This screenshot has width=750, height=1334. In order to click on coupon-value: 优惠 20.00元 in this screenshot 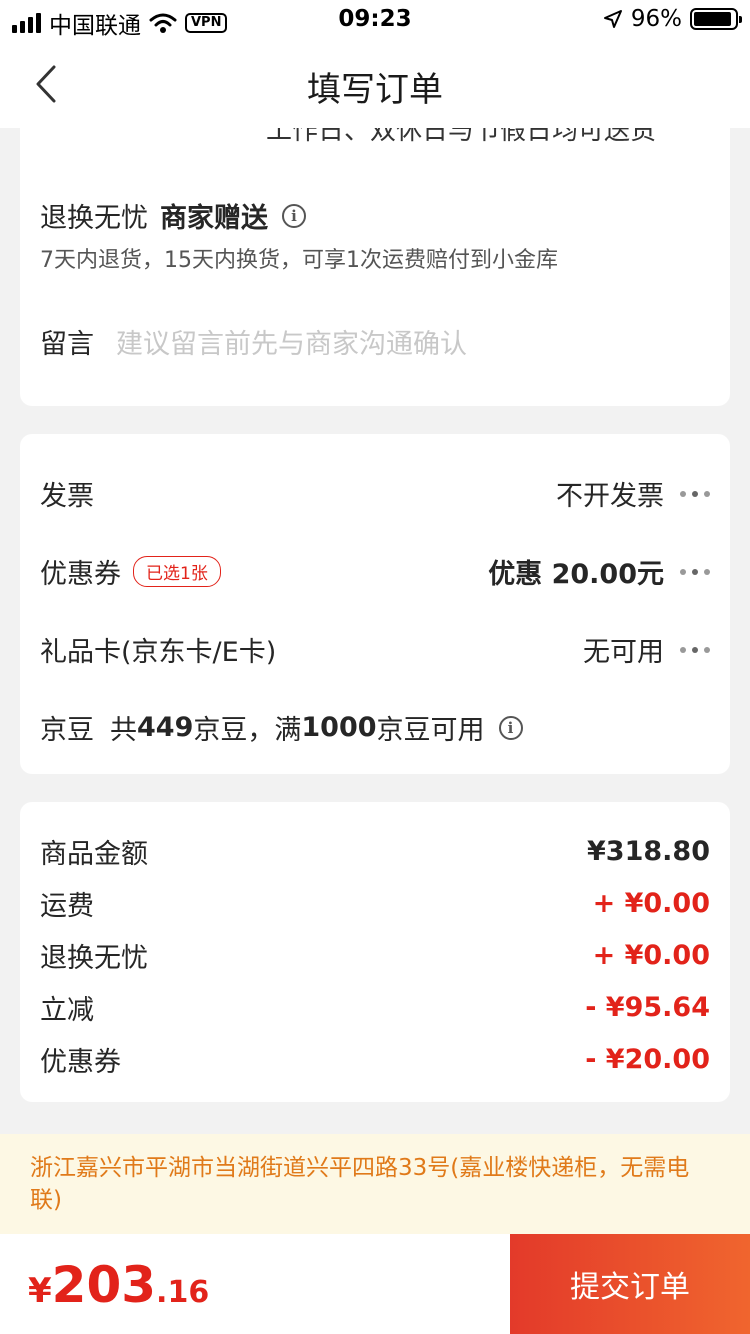, I will do `click(599, 571)`.